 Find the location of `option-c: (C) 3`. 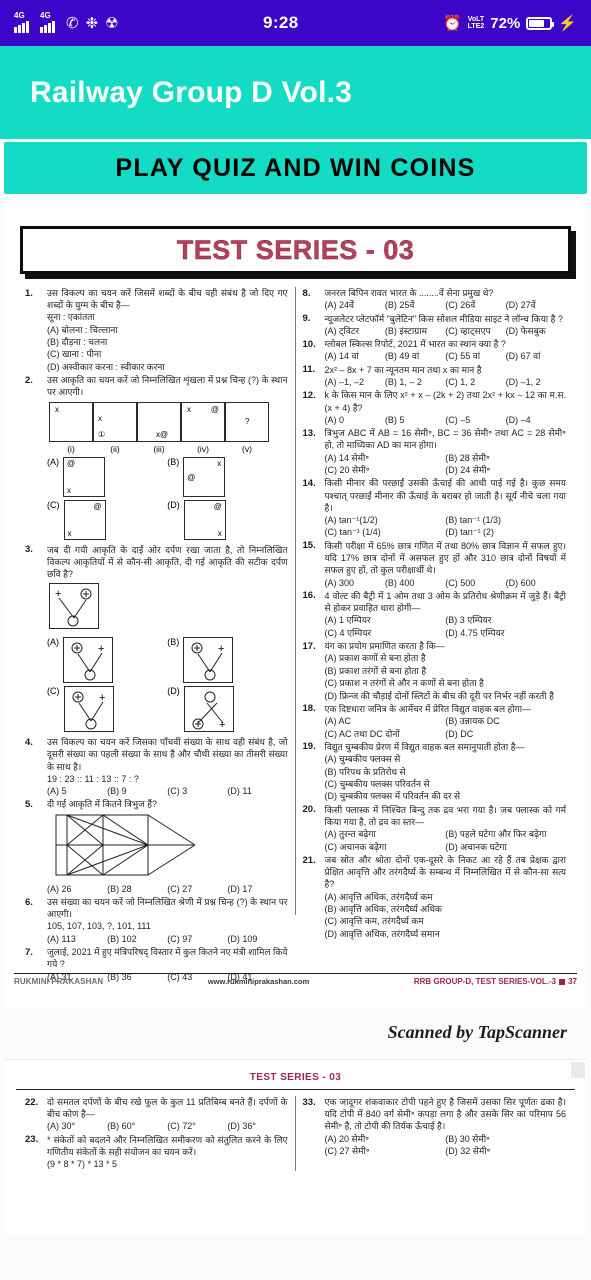

option-c: (C) 3 is located at coordinates (197, 791).